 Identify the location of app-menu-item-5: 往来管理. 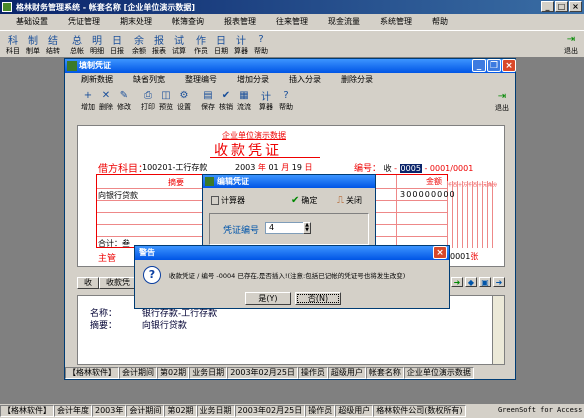
(292, 22).